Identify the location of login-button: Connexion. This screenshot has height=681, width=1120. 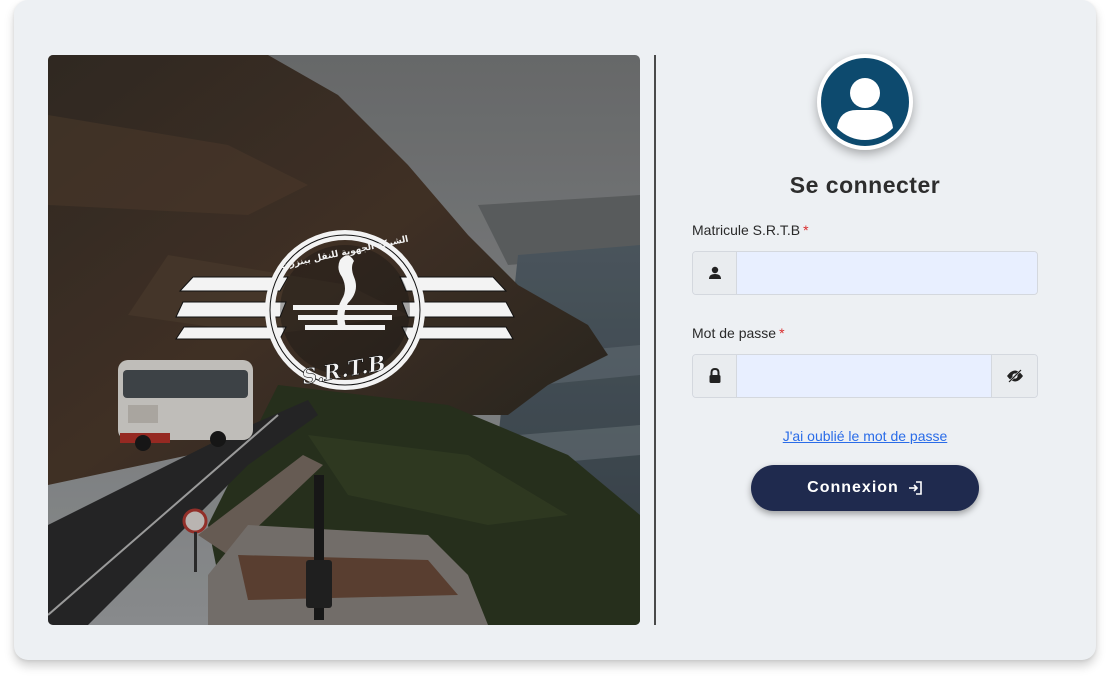
(865, 488).